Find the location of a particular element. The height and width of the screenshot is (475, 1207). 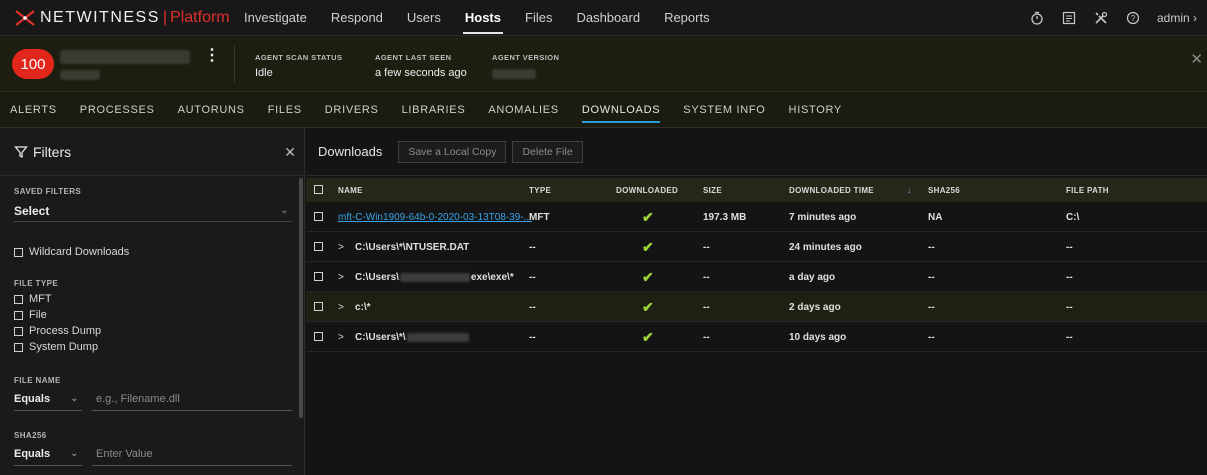

select-all-checkbox is located at coordinates (318, 189).